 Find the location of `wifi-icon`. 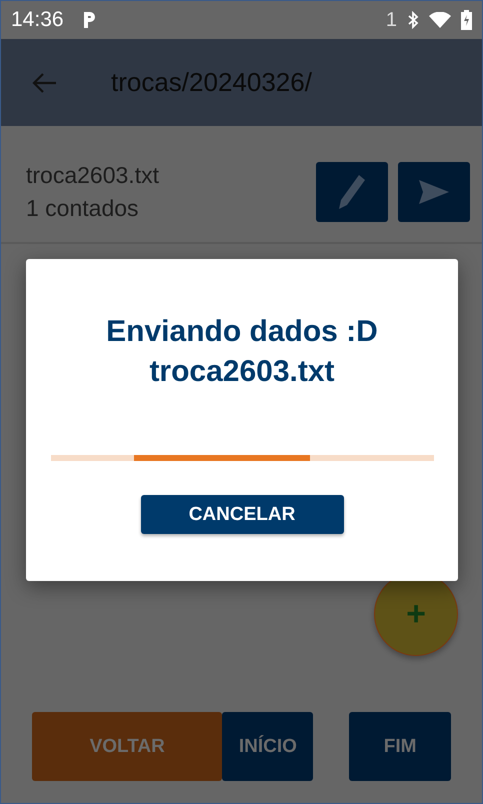

wifi-icon is located at coordinates (440, 20).